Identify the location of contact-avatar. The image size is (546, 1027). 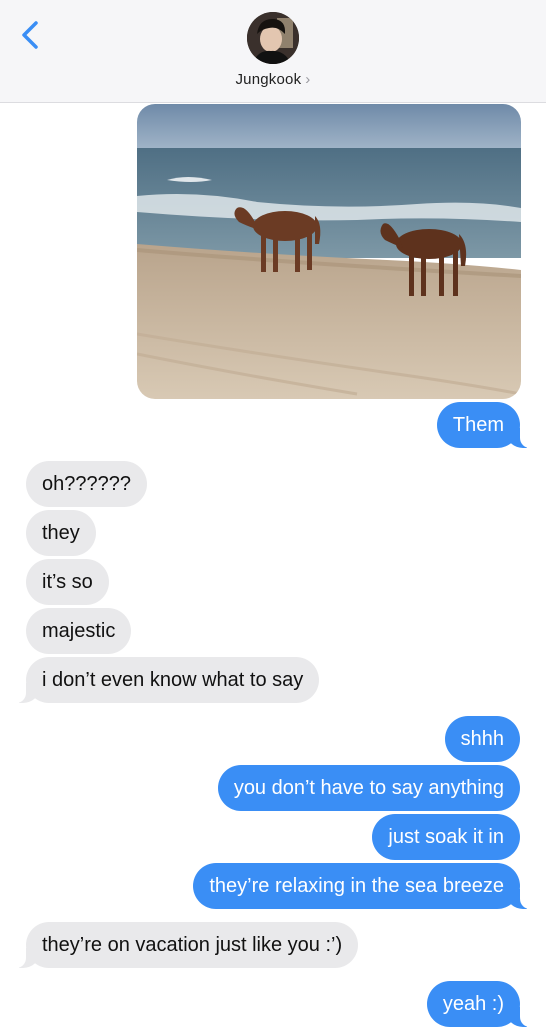
(273, 38).